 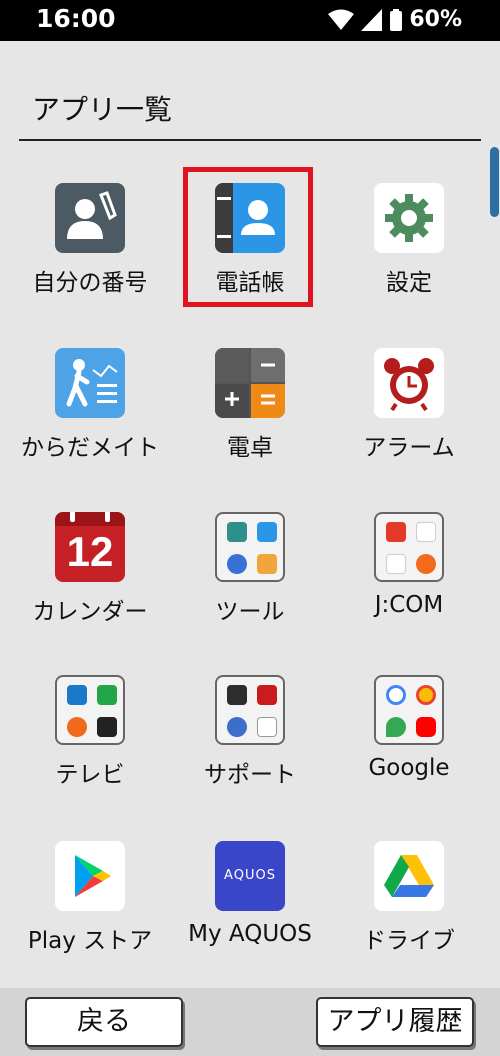 What do you see at coordinates (409, 768) in the screenshot?
I see `app-label: Google` at bounding box center [409, 768].